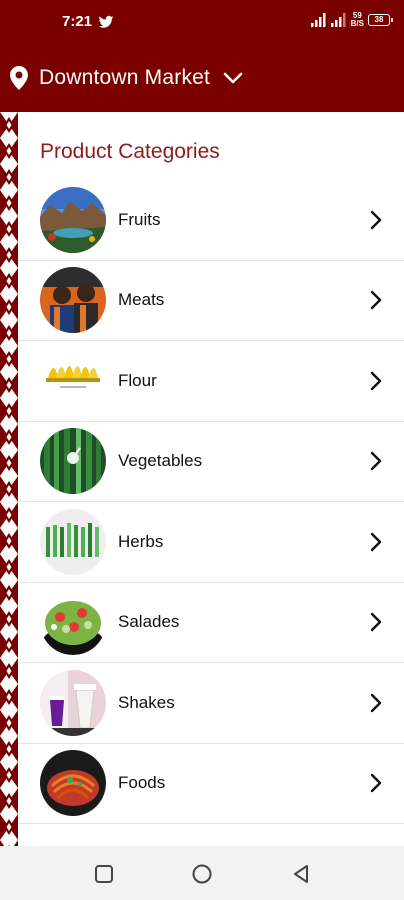 The image size is (404, 900). What do you see at coordinates (73, 702) in the screenshot?
I see `category-image-shakes` at bounding box center [73, 702].